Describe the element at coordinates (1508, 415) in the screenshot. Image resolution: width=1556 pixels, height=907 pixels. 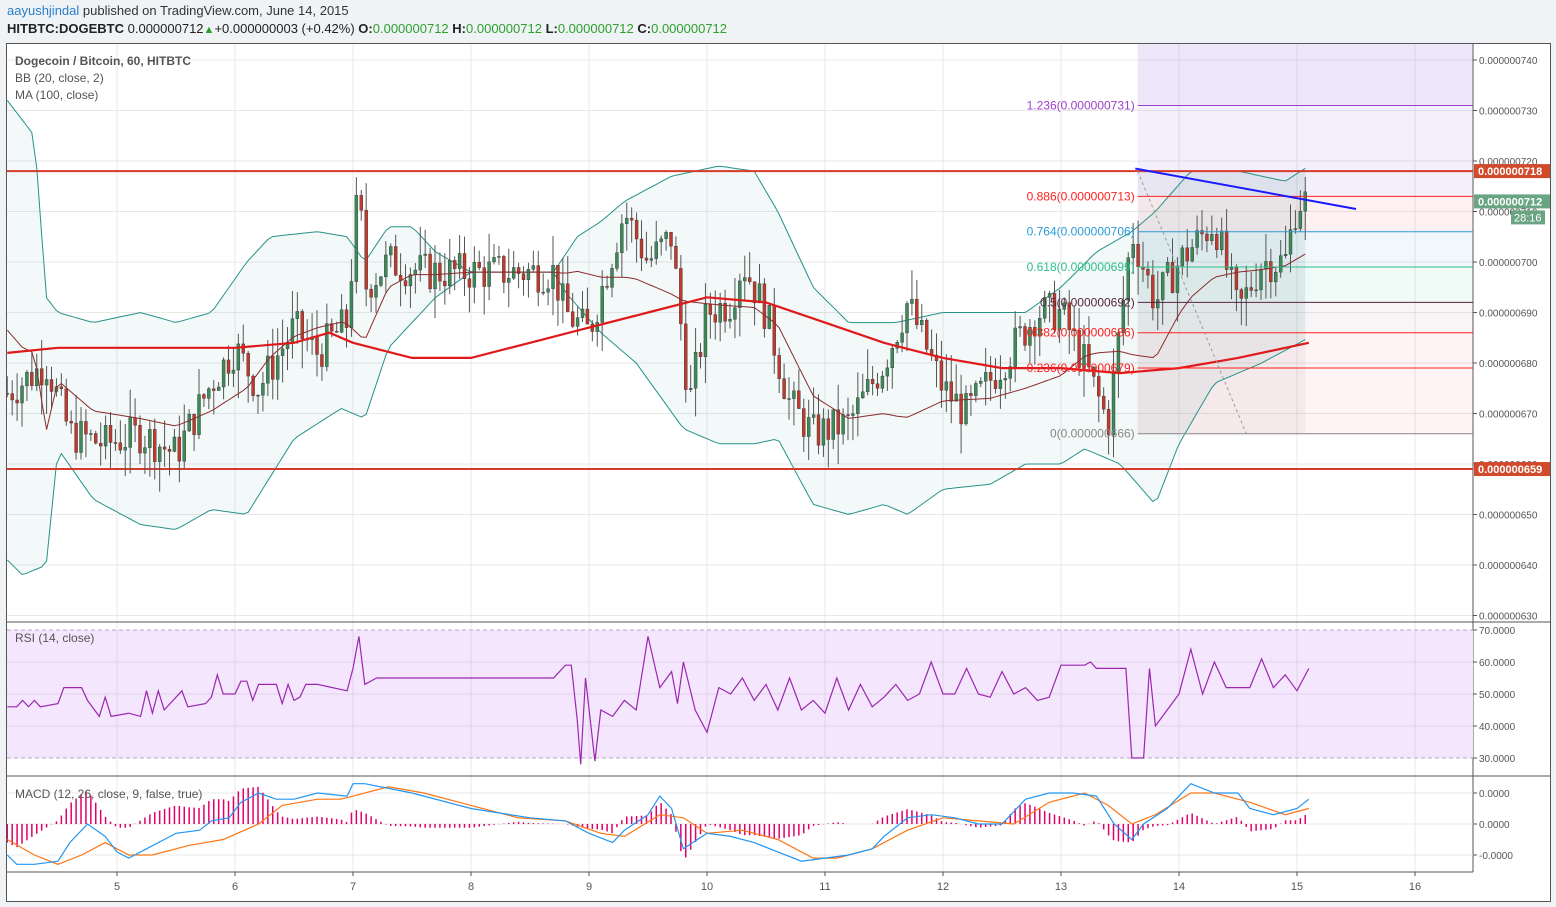
I see `price-axis-label: 0.000000670` at that location.